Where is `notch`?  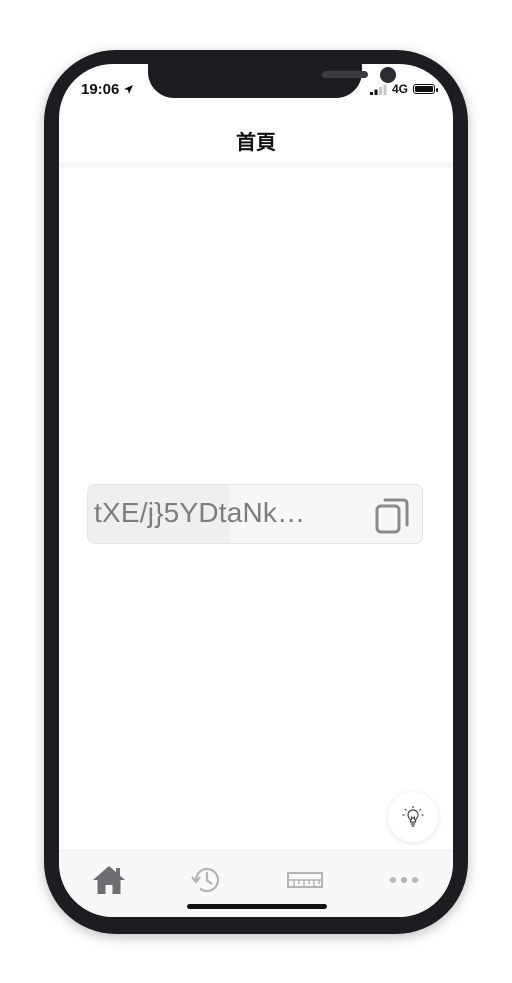 notch is located at coordinates (272, 81).